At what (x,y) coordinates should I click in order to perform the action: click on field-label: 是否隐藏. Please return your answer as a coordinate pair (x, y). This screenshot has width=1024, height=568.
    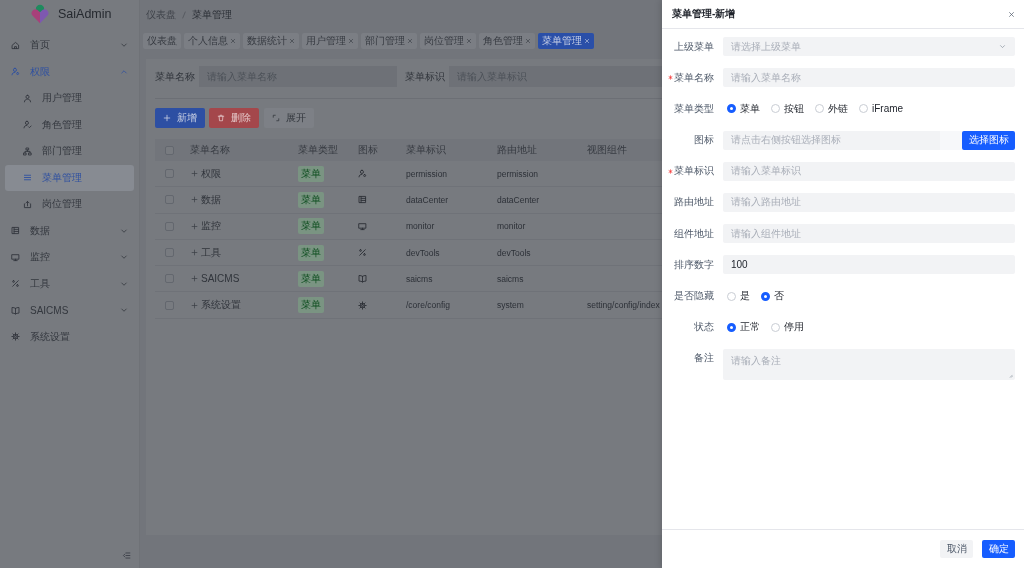
    Looking at the image, I should click on (694, 296).